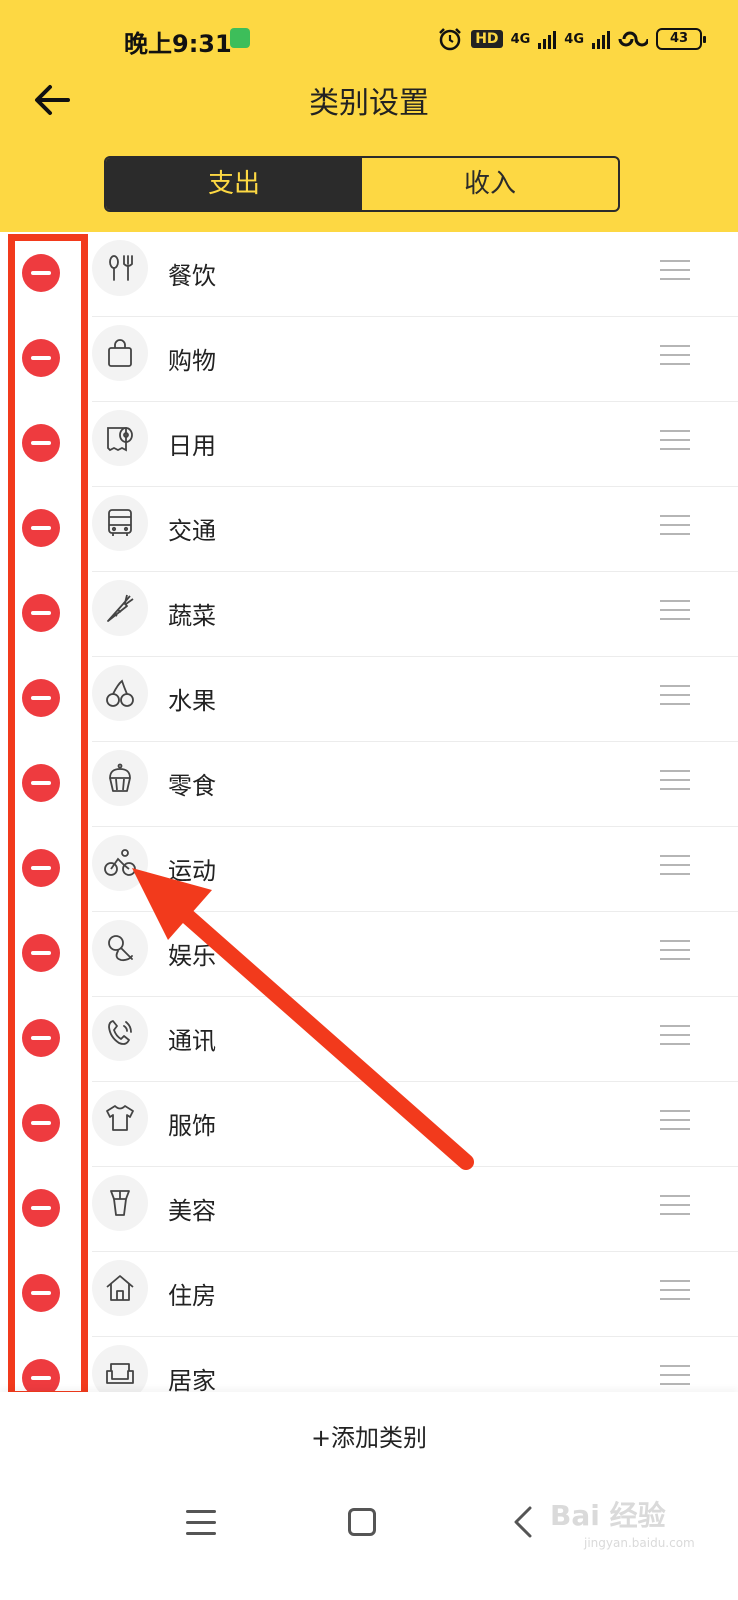 Image resolution: width=738 pixels, height=1600 pixels. Describe the element at coordinates (192, 616) in the screenshot. I see `category-label: 蔬菜` at that location.